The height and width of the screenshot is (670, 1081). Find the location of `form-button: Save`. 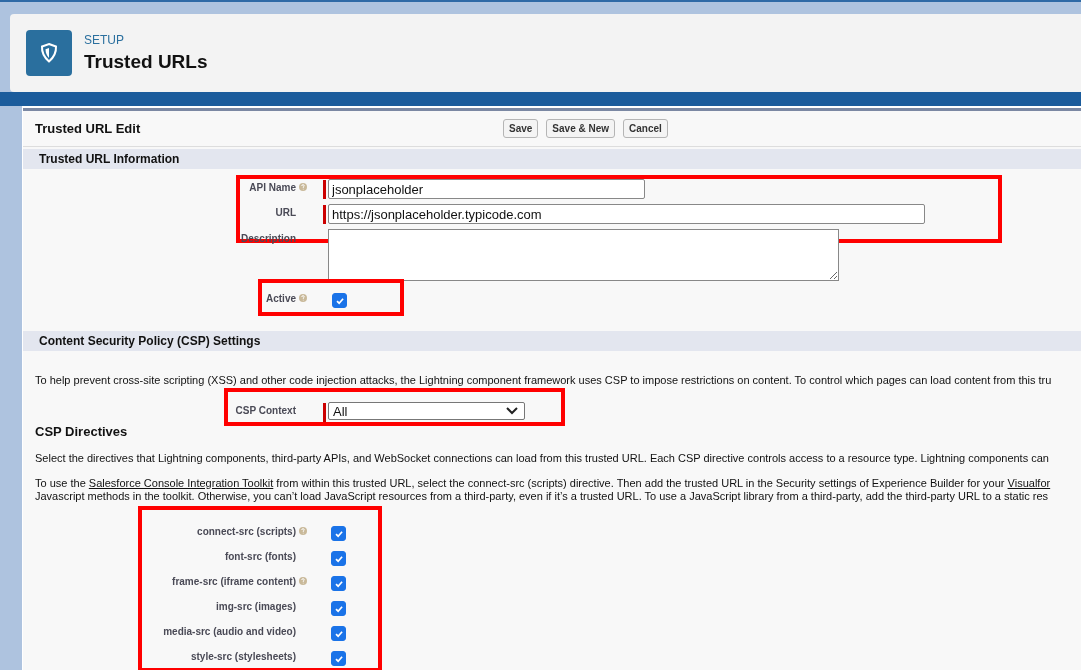

form-button: Save is located at coordinates (521, 128).